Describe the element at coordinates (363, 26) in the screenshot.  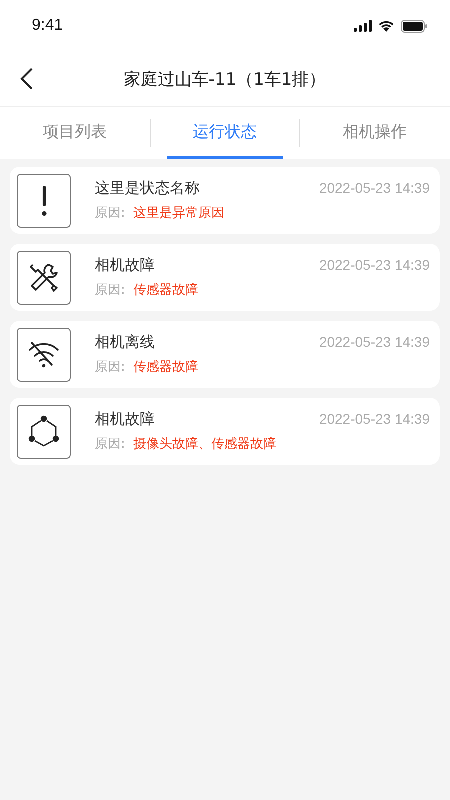
I see `signal-icon` at that location.